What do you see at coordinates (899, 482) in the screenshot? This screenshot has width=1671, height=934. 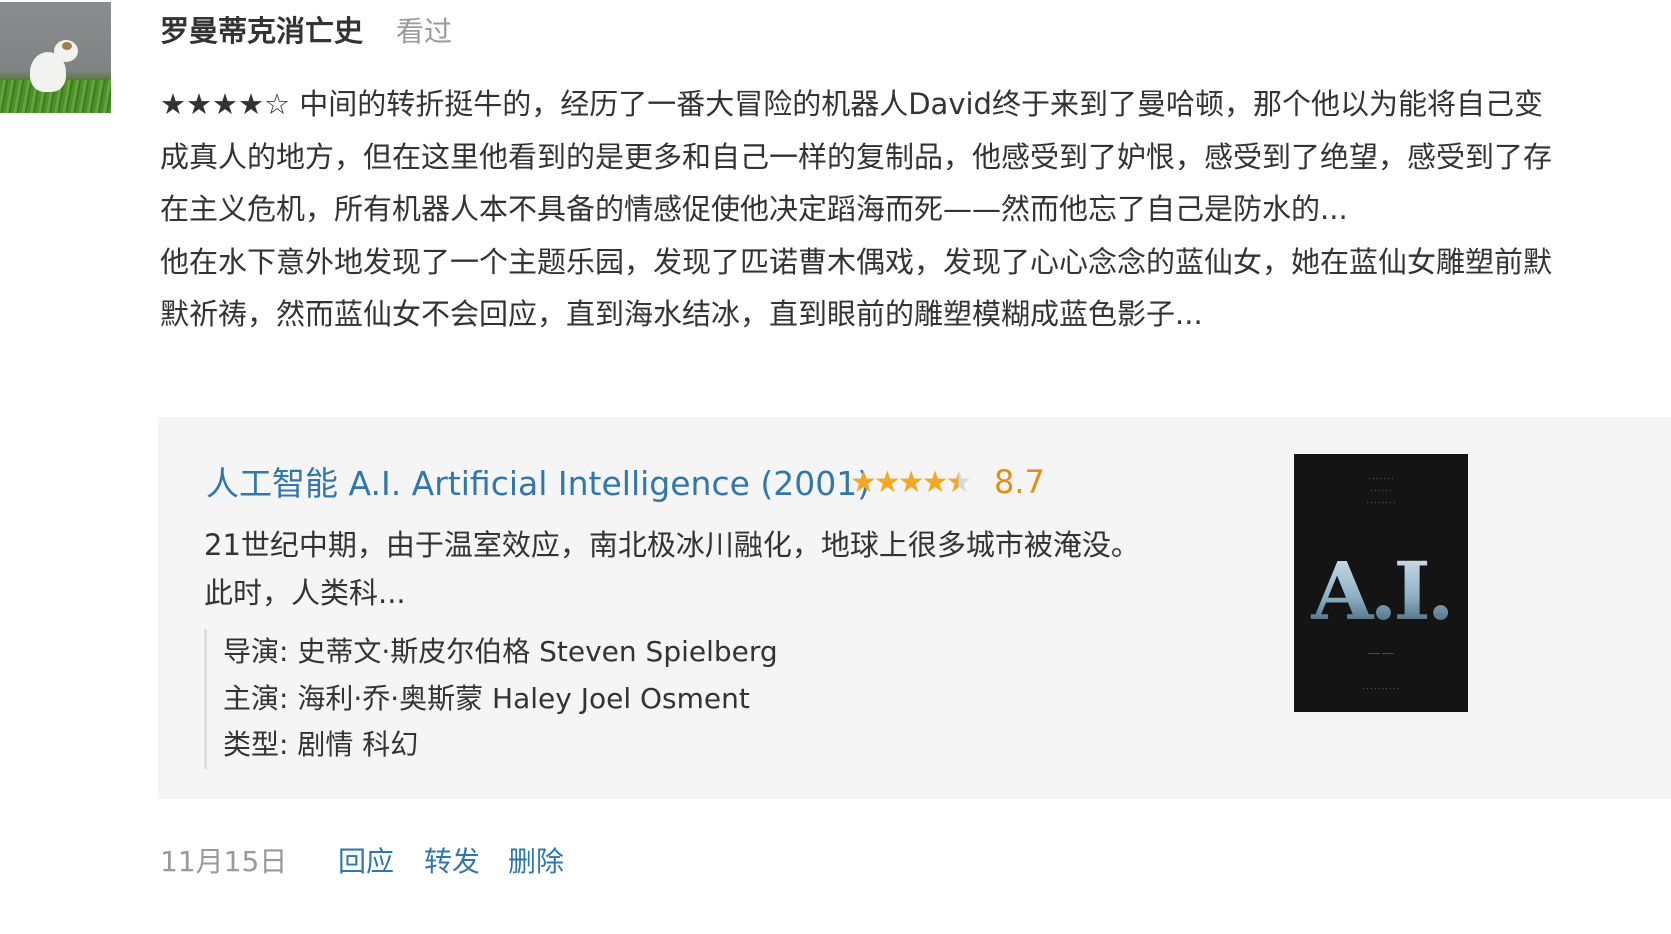 I see `stars-full: ★★★★` at bounding box center [899, 482].